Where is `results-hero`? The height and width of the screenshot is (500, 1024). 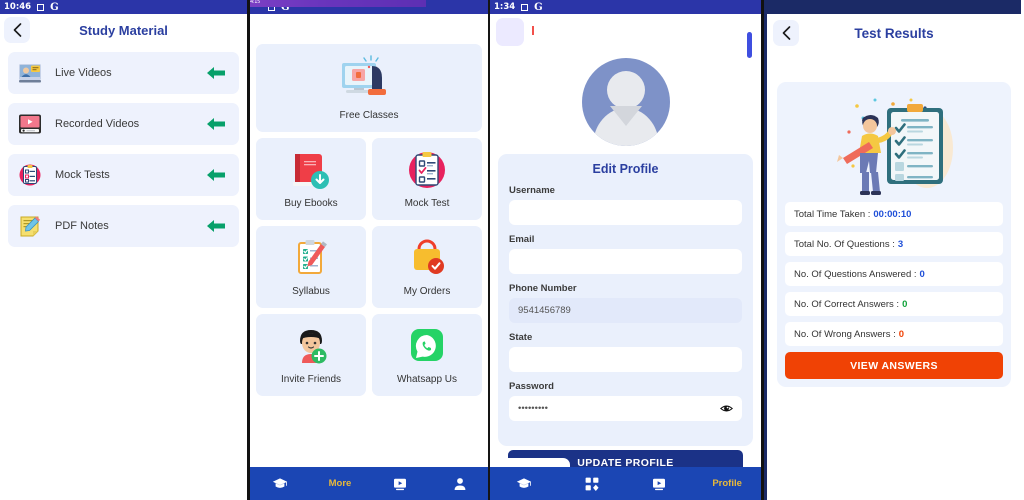
results-hero is located at coordinates (894, 146).